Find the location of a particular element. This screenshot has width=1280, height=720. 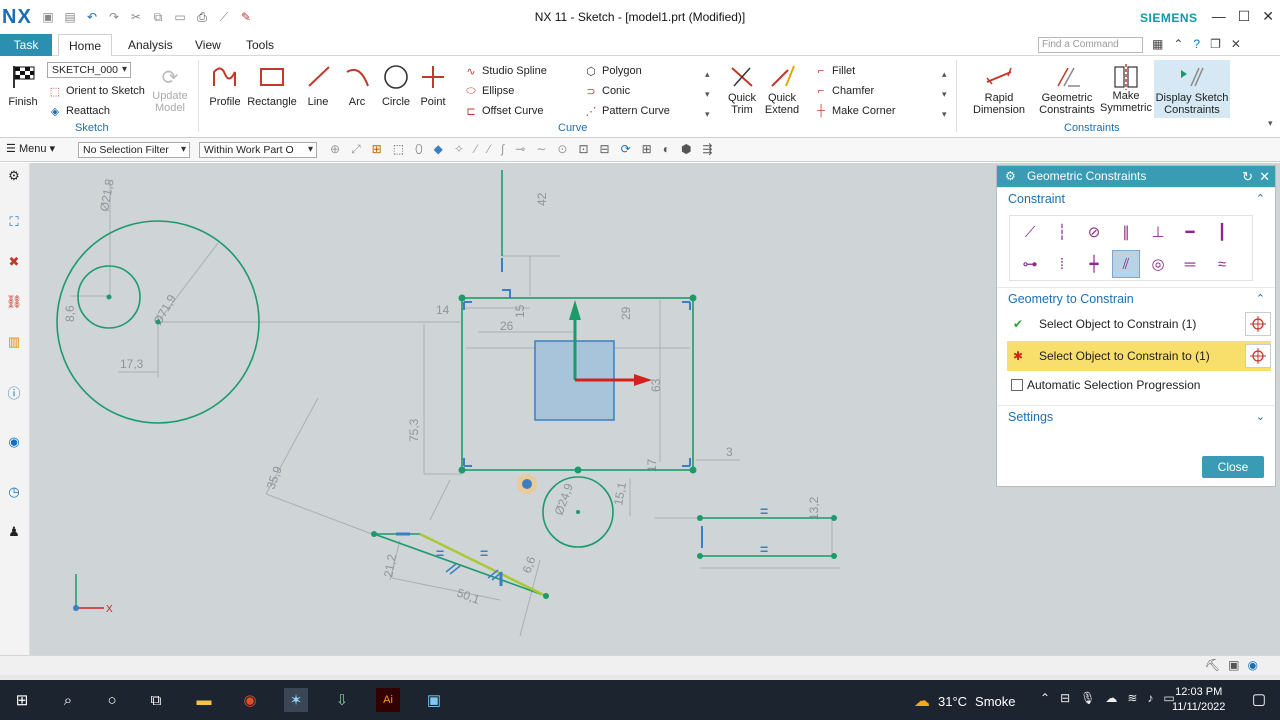

auto-progression-checkbox: Automatic Selection Progression is located at coordinates (1136, 385).